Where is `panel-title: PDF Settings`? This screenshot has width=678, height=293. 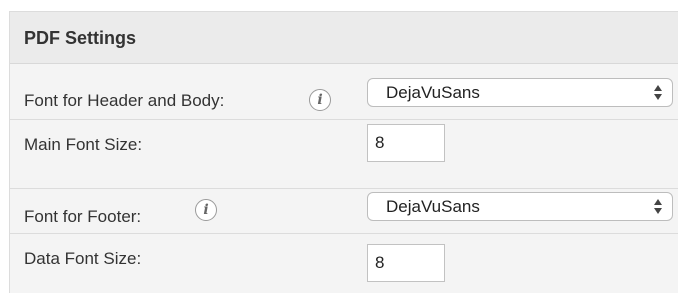
panel-title: PDF Settings is located at coordinates (80, 38).